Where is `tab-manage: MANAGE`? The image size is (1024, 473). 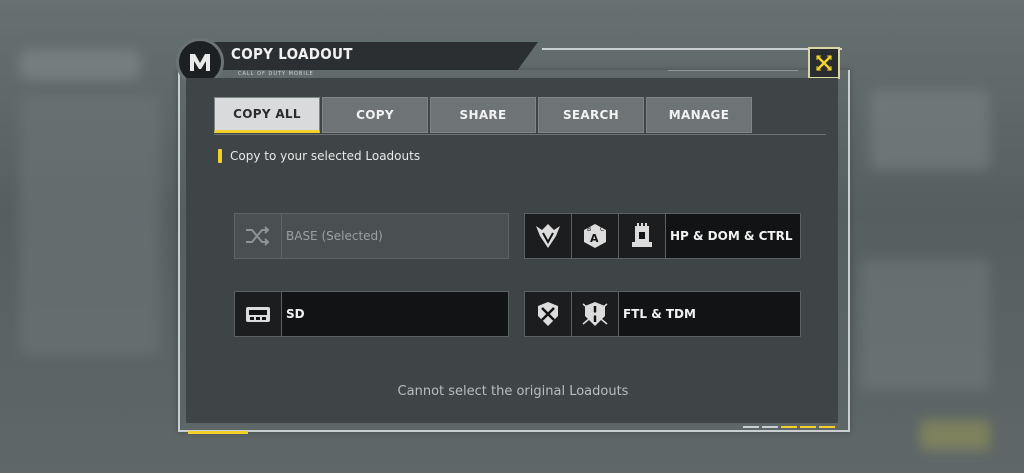
tab-manage: MANAGE is located at coordinates (699, 115).